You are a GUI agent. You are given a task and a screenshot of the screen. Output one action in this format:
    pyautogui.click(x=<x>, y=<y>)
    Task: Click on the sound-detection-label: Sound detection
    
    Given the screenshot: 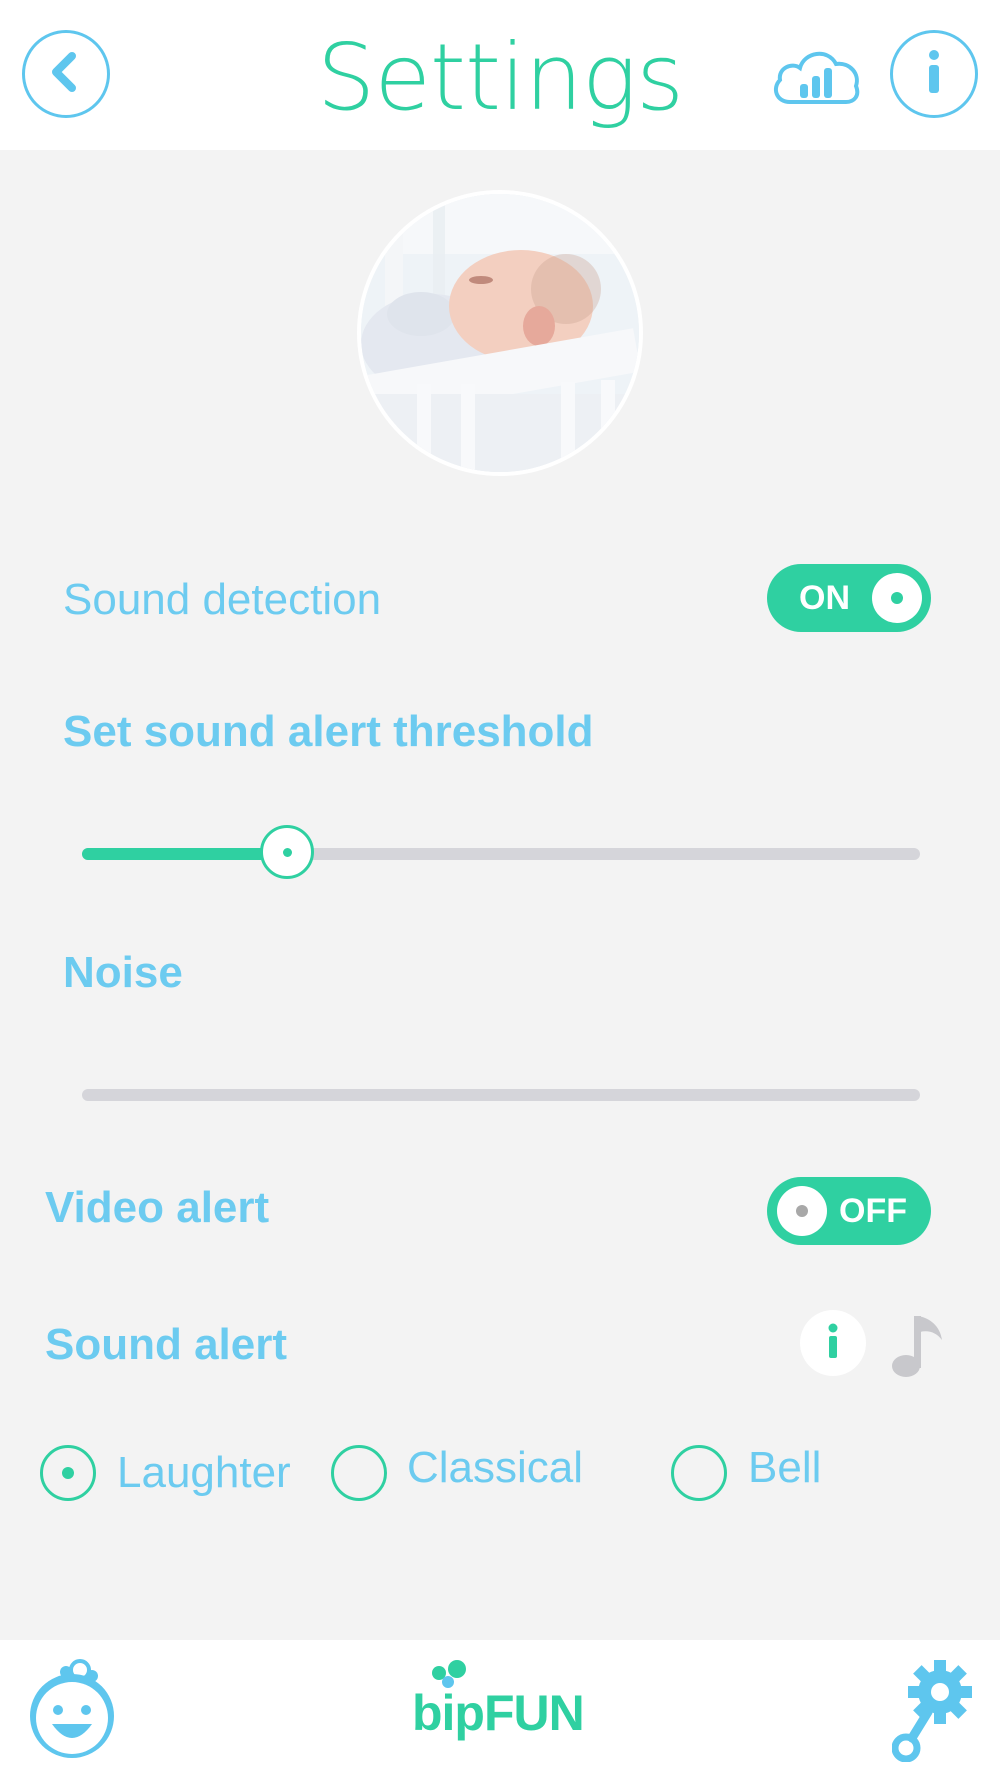 What is the action you would take?
    pyautogui.click(x=222, y=599)
    